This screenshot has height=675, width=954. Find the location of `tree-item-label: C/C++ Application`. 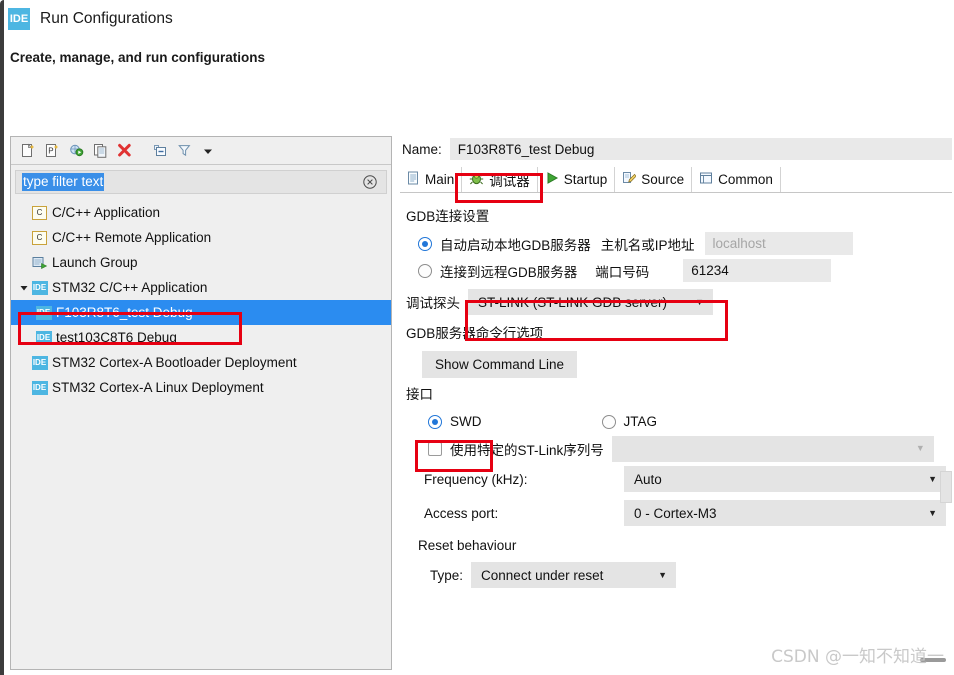

tree-item-label: C/C++ Application is located at coordinates (106, 212).